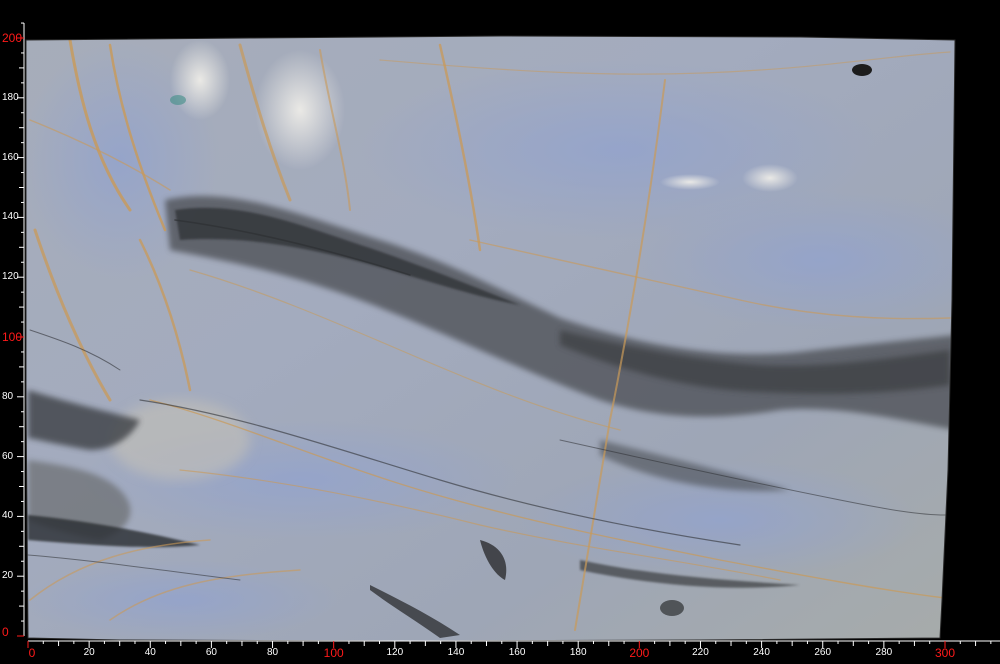  I want to click on y-tick-label: 120, so click(10, 277).